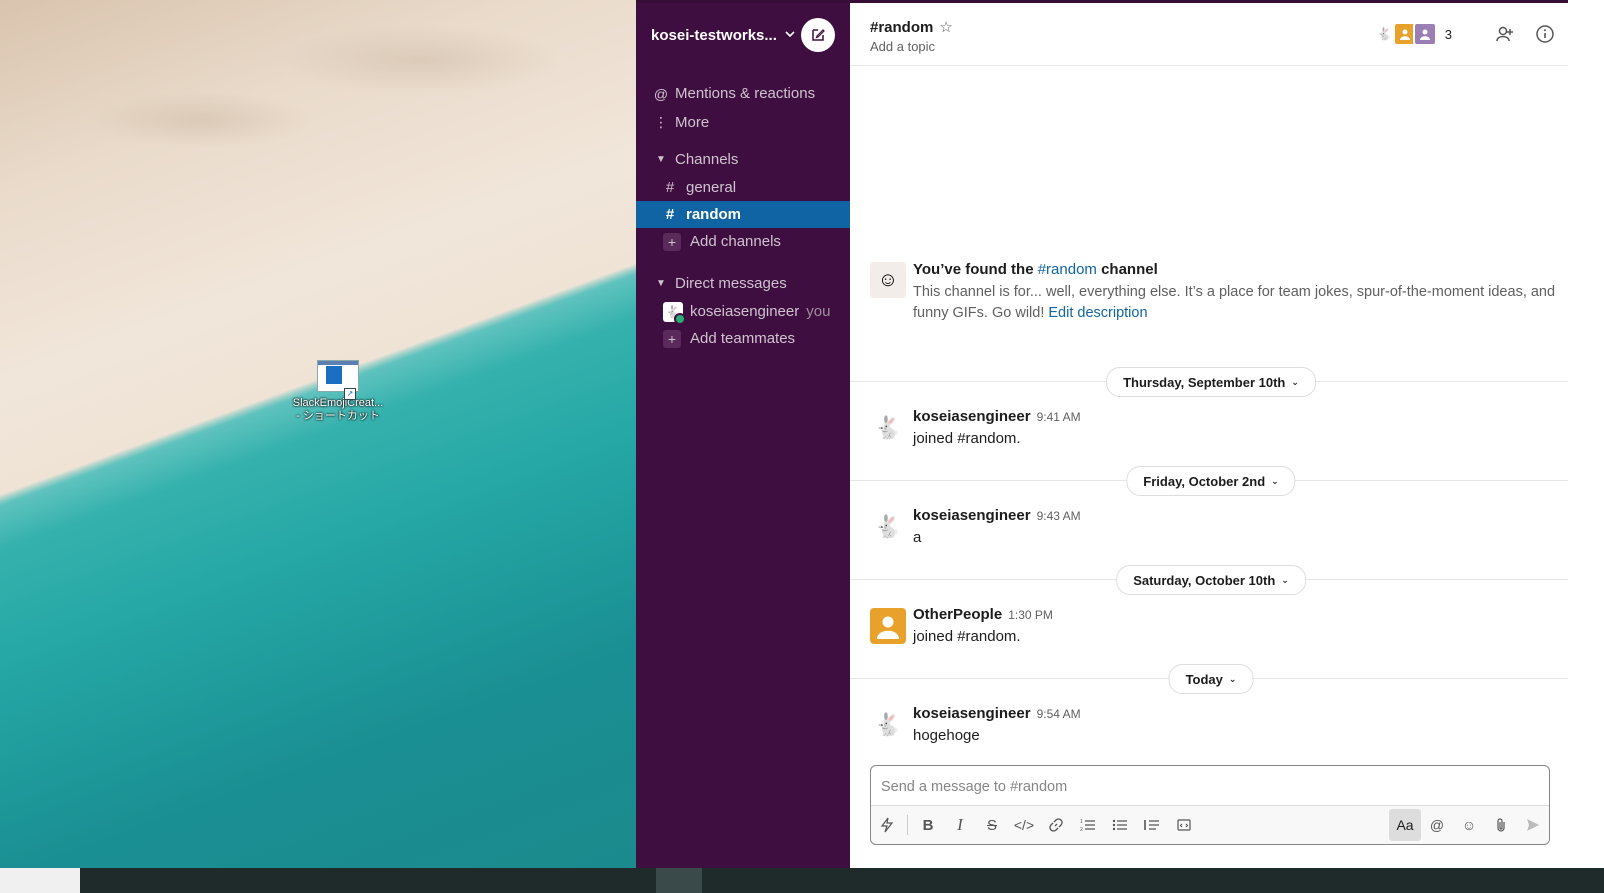 This screenshot has width=1604, height=893. What do you see at coordinates (946, 735) in the screenshot?
I see `message-text: hogehoge` at bounding box center [946, 735].